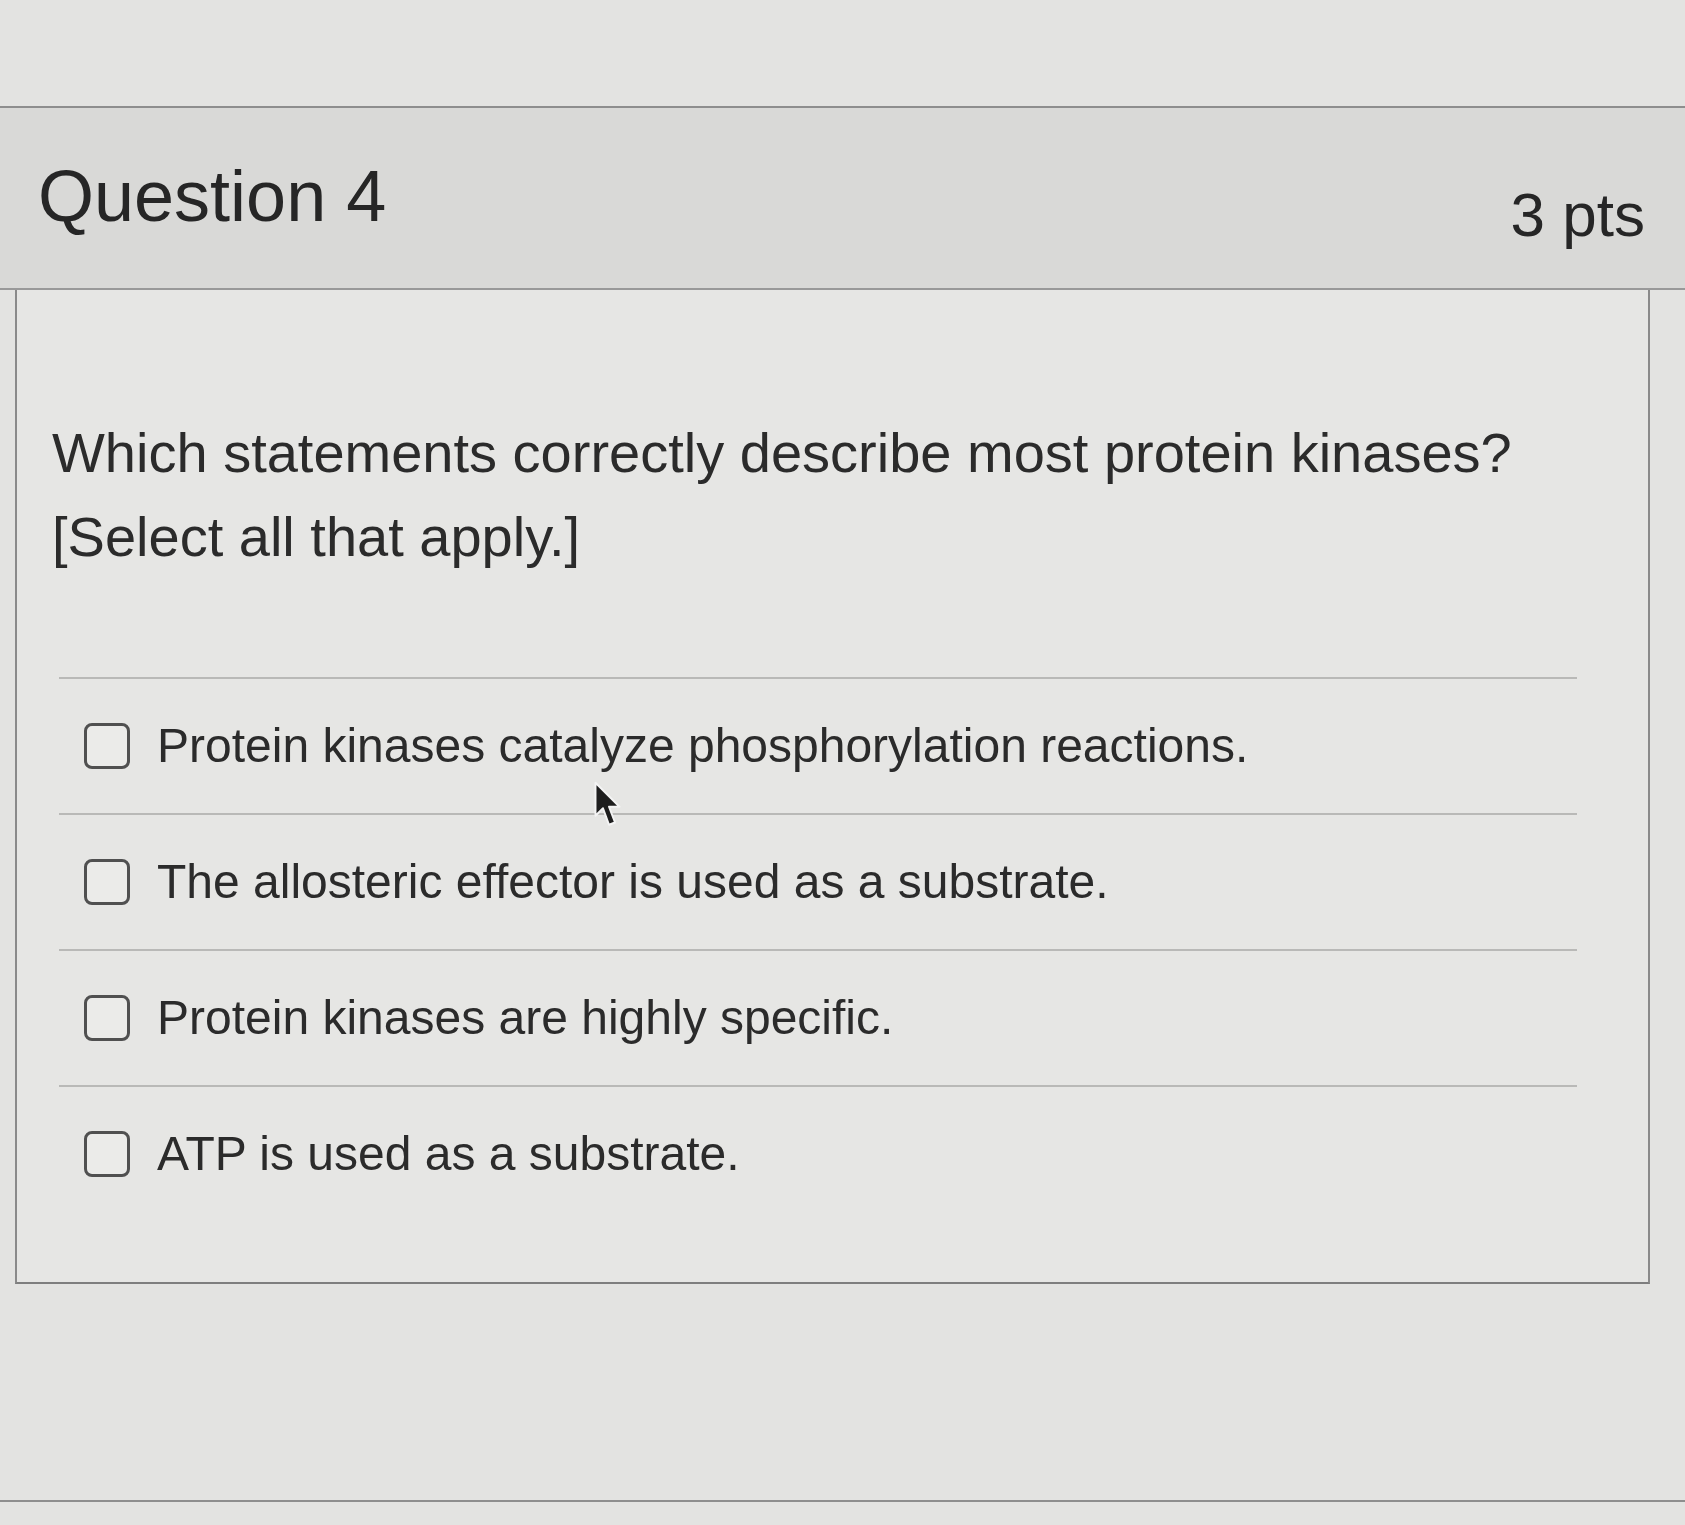 This screenshot has height=1525, width=1685. What do you see at coordinates (448, 1154) in the screenshot?
I see `answer-label: ATP is used as a substrate.` at bounding box center [448, 1154].